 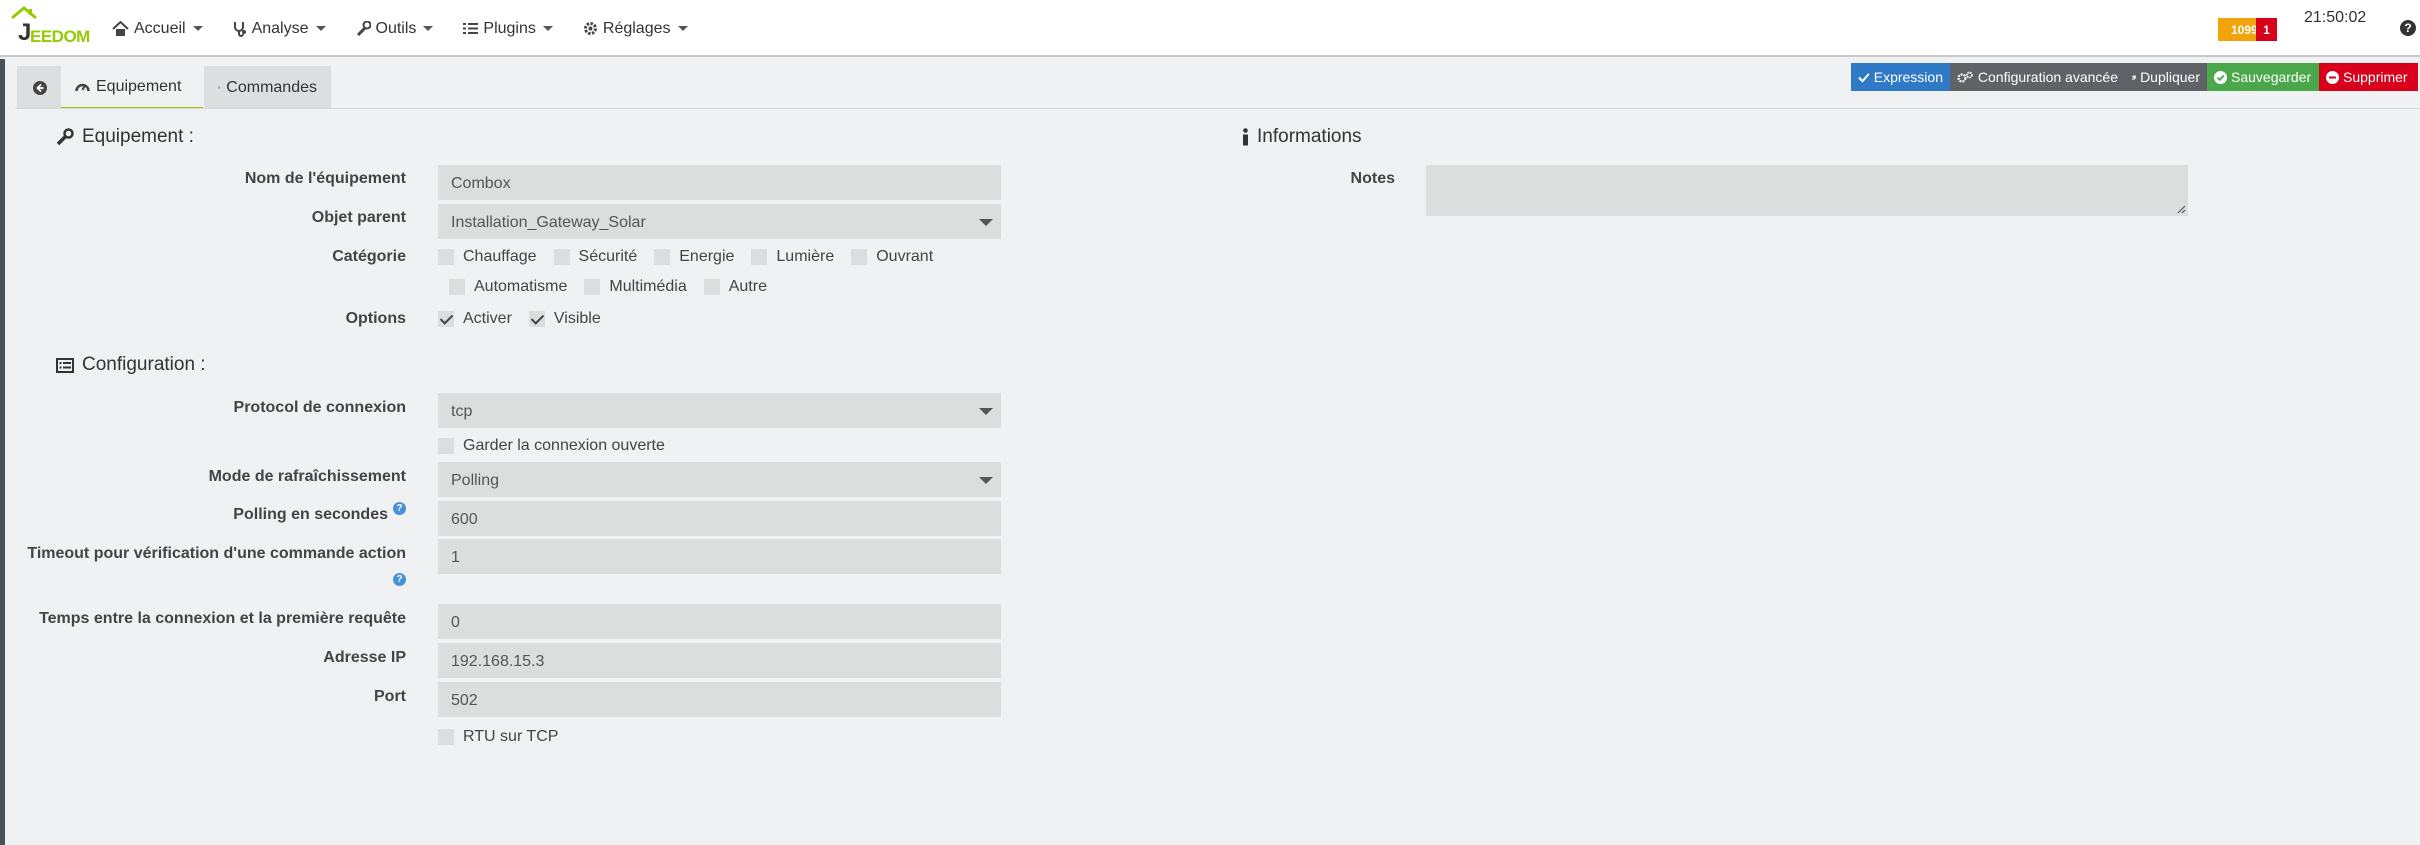 I want to click on category-label-multimedia: Multimédia, so click(x=648, y=286).